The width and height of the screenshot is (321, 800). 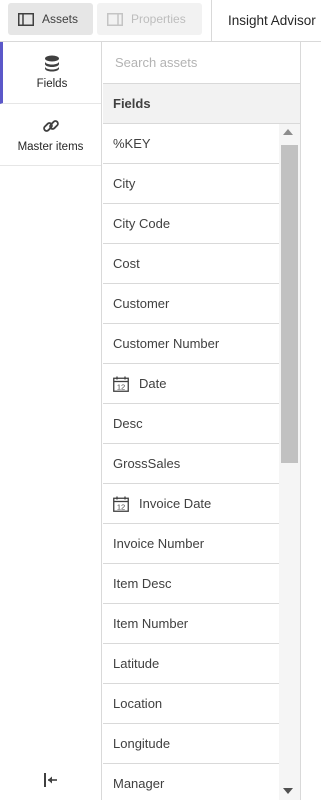 What do you see at coordinates (52, 84) in the screenshot?
I see `sidebar-item-label: Fields` at bounding box center [52, 84].